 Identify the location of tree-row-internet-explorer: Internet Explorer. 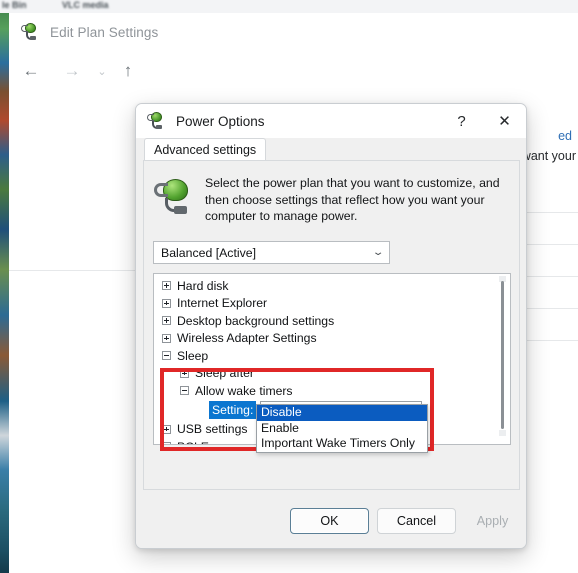
(324, 304).